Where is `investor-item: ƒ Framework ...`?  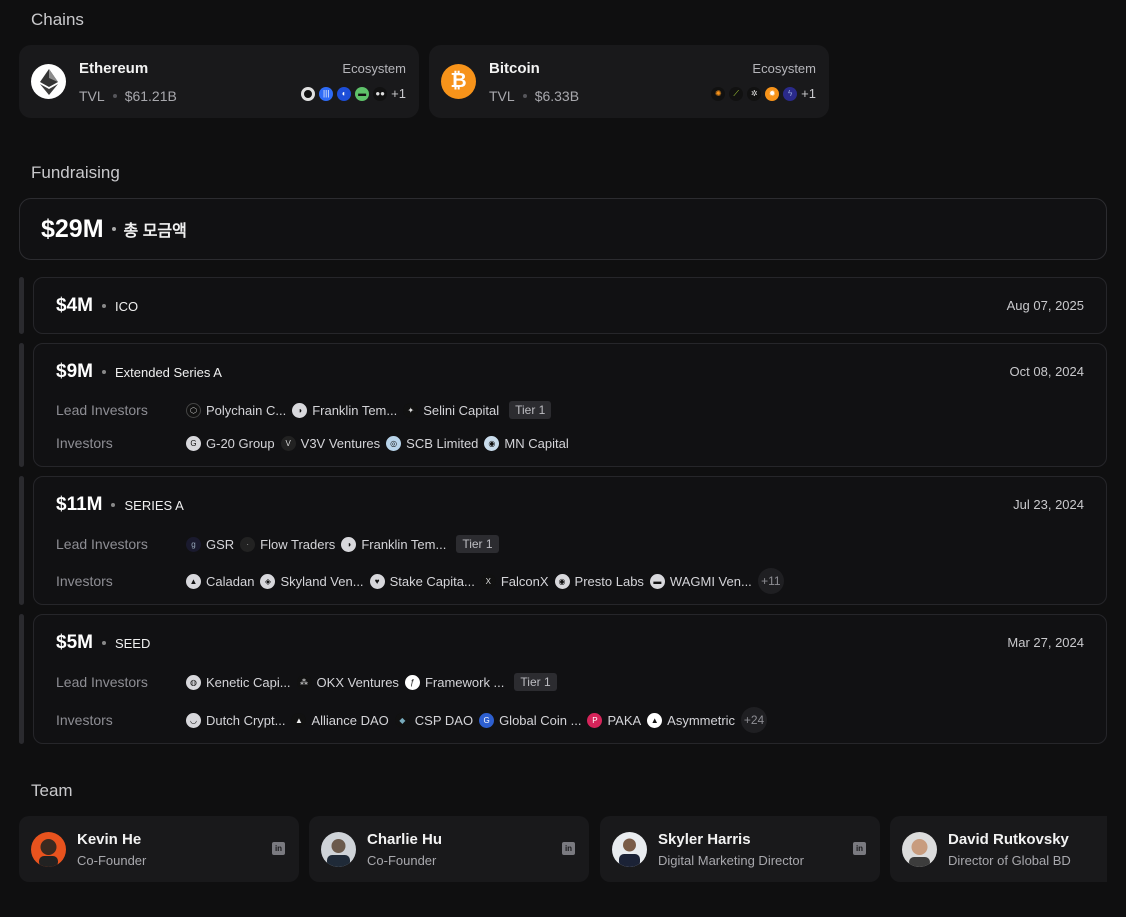 investor-item: ƒ Framework ... is located at coordinates (454, 682).